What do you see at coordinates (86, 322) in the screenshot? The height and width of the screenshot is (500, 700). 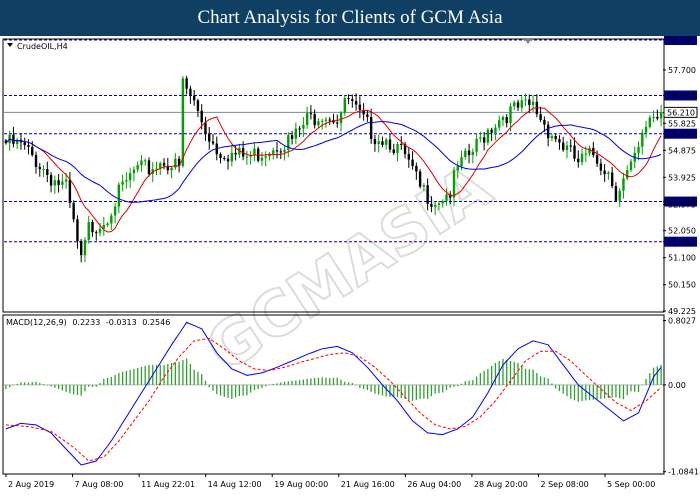 I see `macd-value-main: 0.2233` at bounding box center [86, 322].